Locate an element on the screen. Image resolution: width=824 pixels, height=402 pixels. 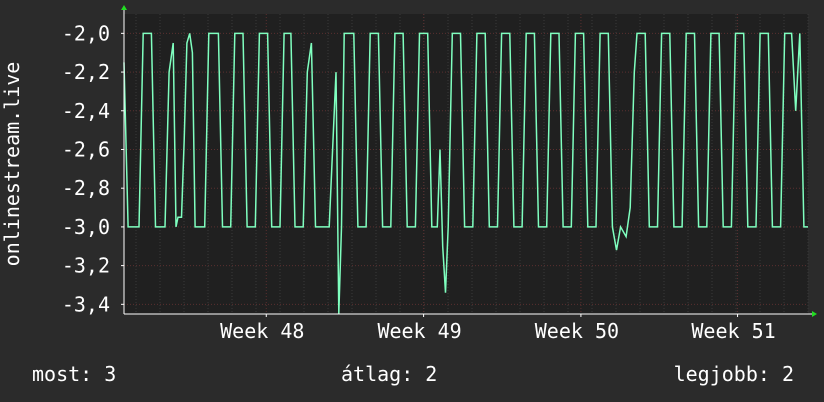
now-label: most: is located at coordinates (62, 374).